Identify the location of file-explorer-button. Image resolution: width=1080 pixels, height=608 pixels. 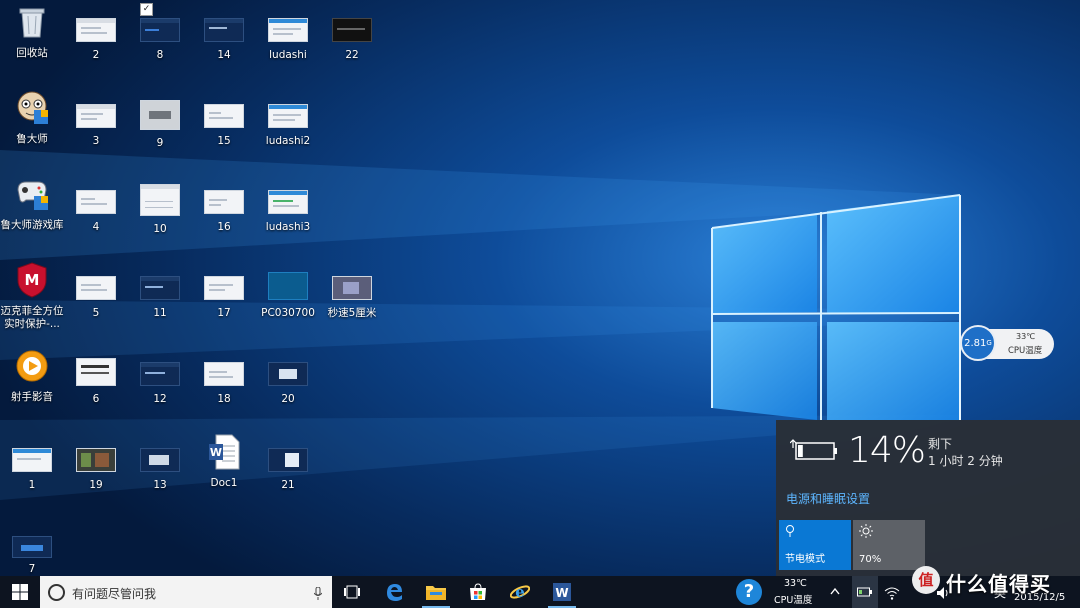
(436, 592).